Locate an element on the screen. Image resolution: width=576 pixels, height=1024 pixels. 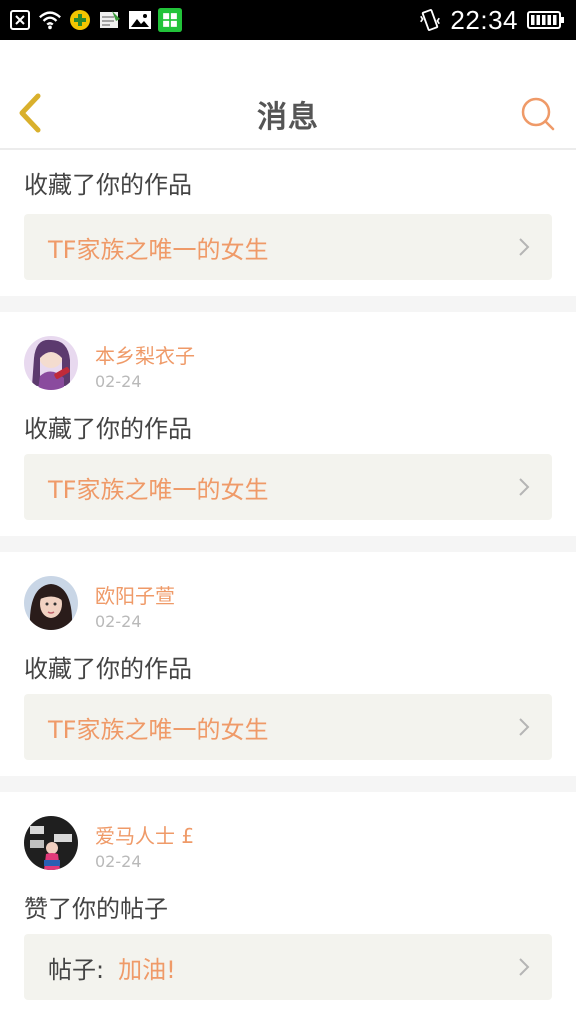
battery-icon is located at coordinates (546, 20).